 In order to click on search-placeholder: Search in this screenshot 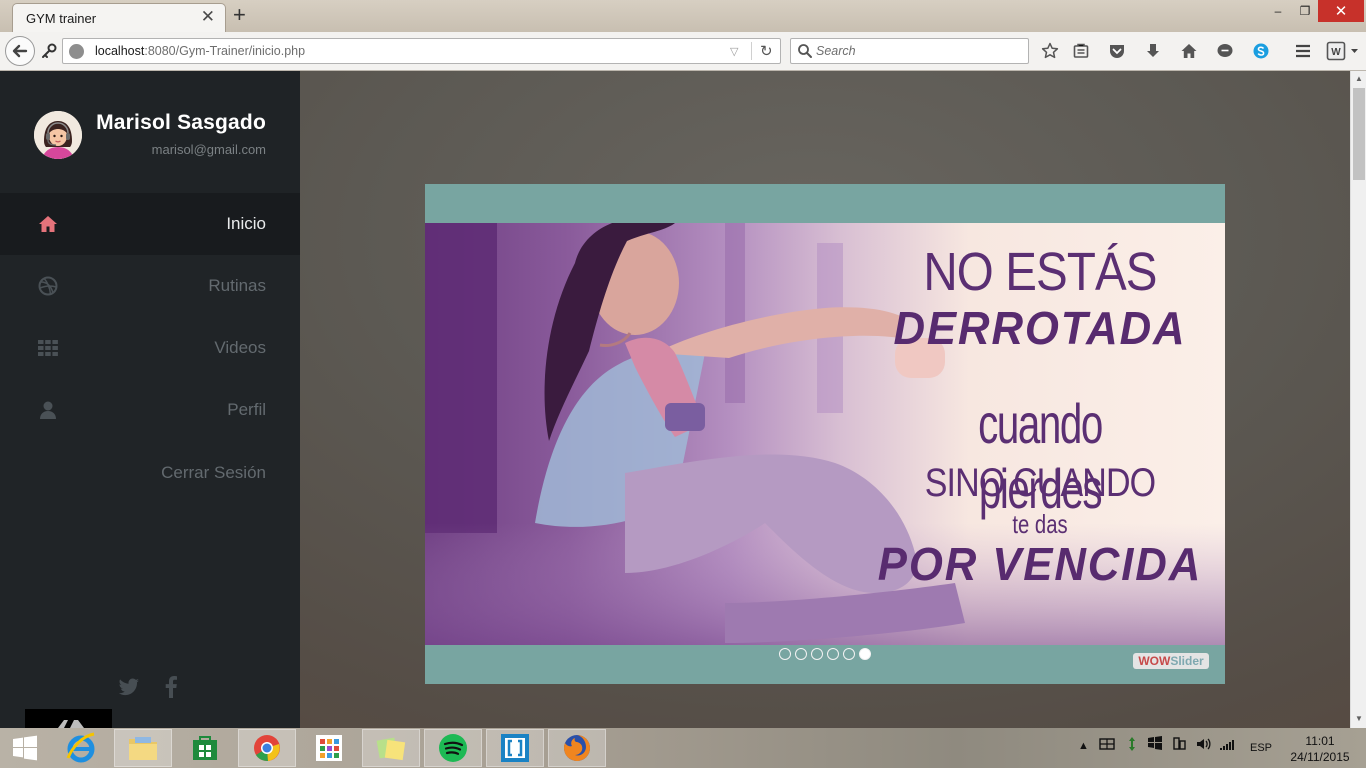, I will do `click(836, 51)`.